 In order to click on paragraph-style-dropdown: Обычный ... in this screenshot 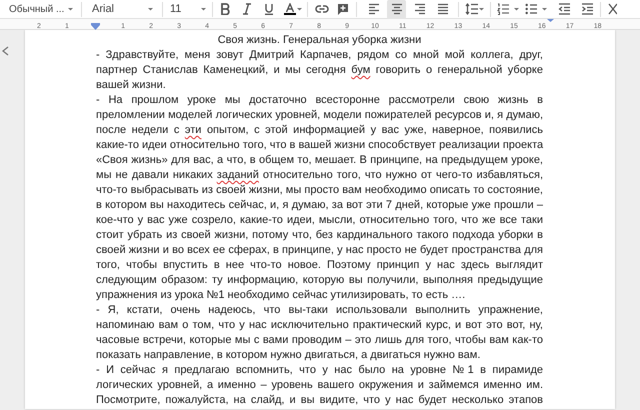, I will do `click(35, 9)`.